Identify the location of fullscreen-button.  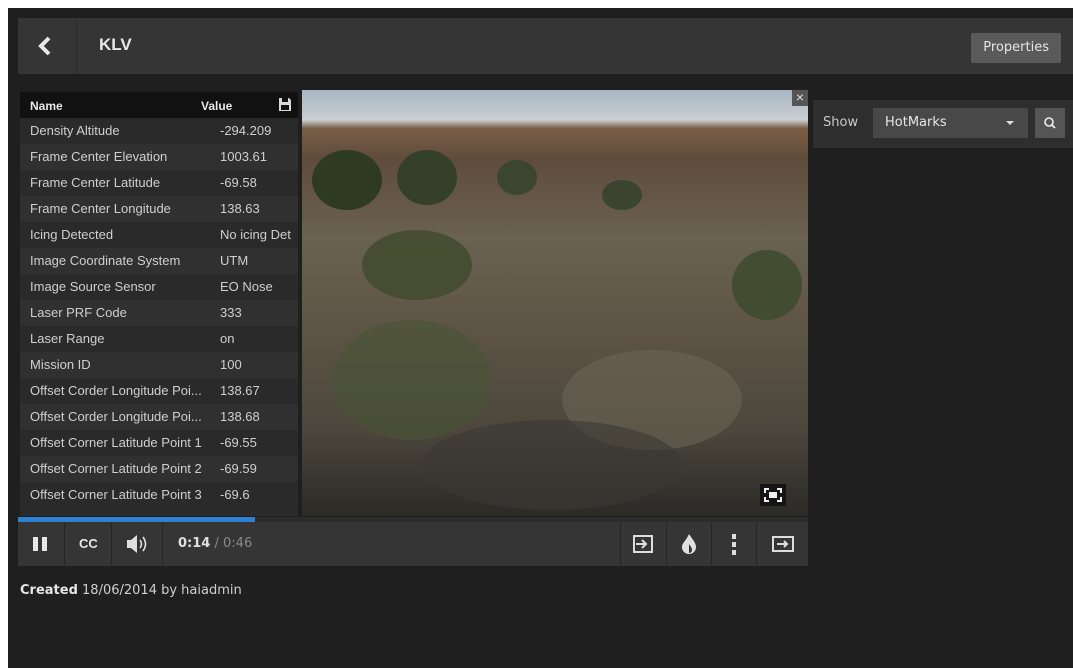
(773, 495).